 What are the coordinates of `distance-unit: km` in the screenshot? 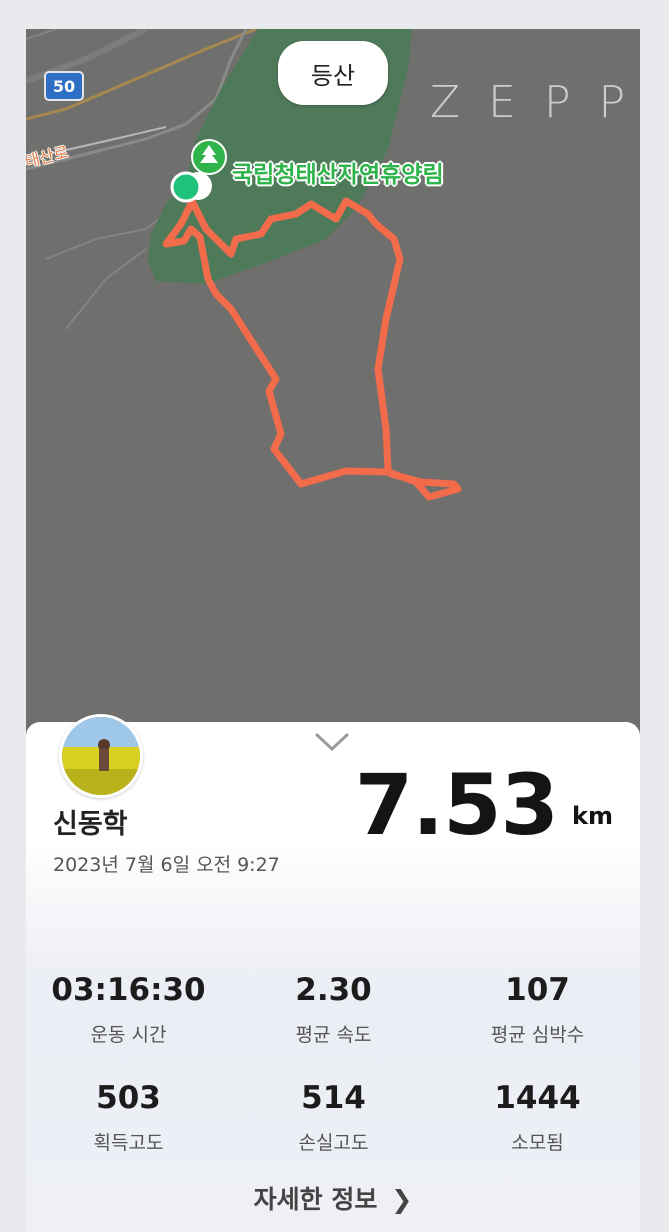 It's located at (592, 816).